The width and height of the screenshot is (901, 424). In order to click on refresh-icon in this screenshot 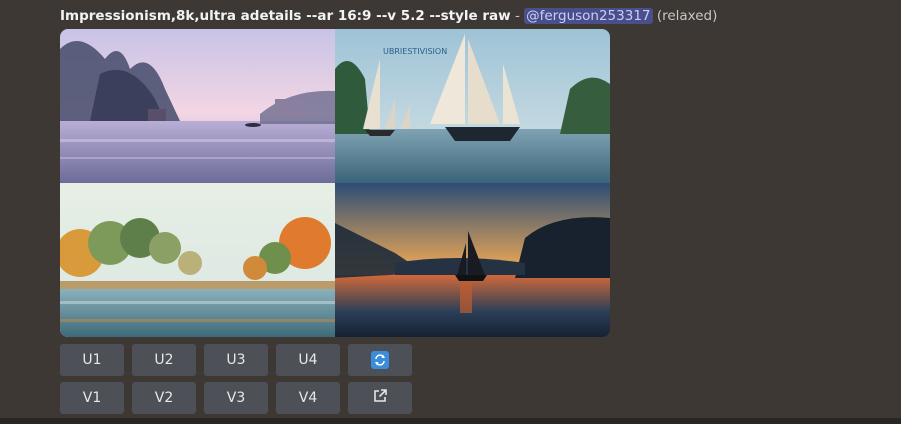, I will do `click(380, 360)`.